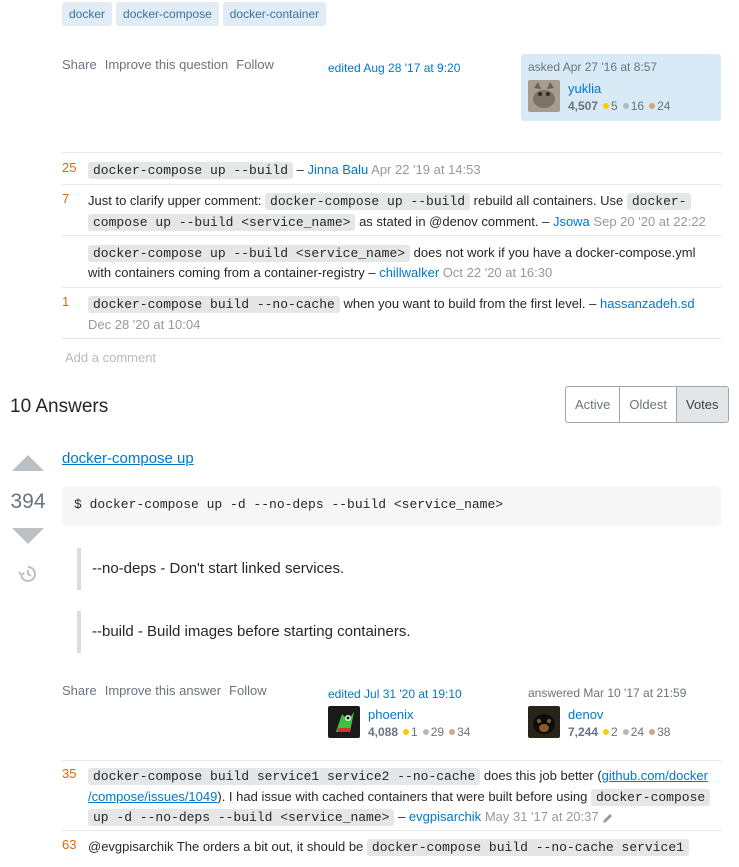 This screenshot has height=867, width=739. What do you see at coordinates (619, 106) in the screenshot?
I see `asker-reputation: 4,507 5 16 24` at bounding box center [619, 106].